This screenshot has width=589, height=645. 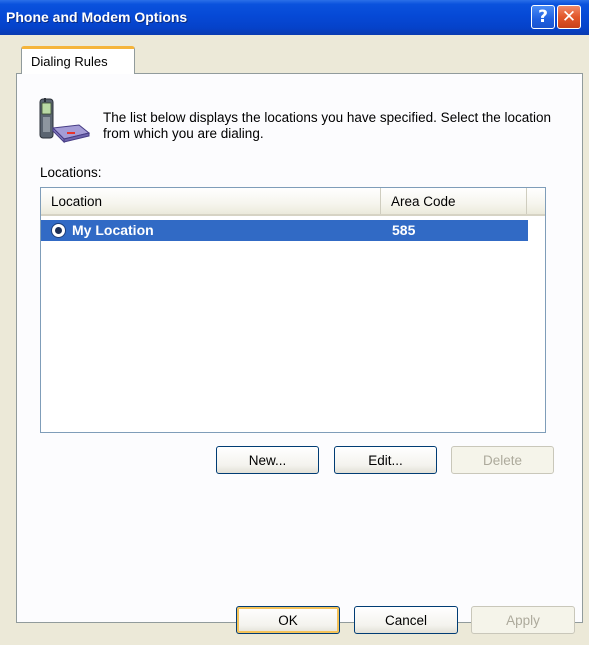 What do you see at coordinates (58, 230) in the screenshot?
I see `default-location-radio-icon` at bounding box center [58, 230].